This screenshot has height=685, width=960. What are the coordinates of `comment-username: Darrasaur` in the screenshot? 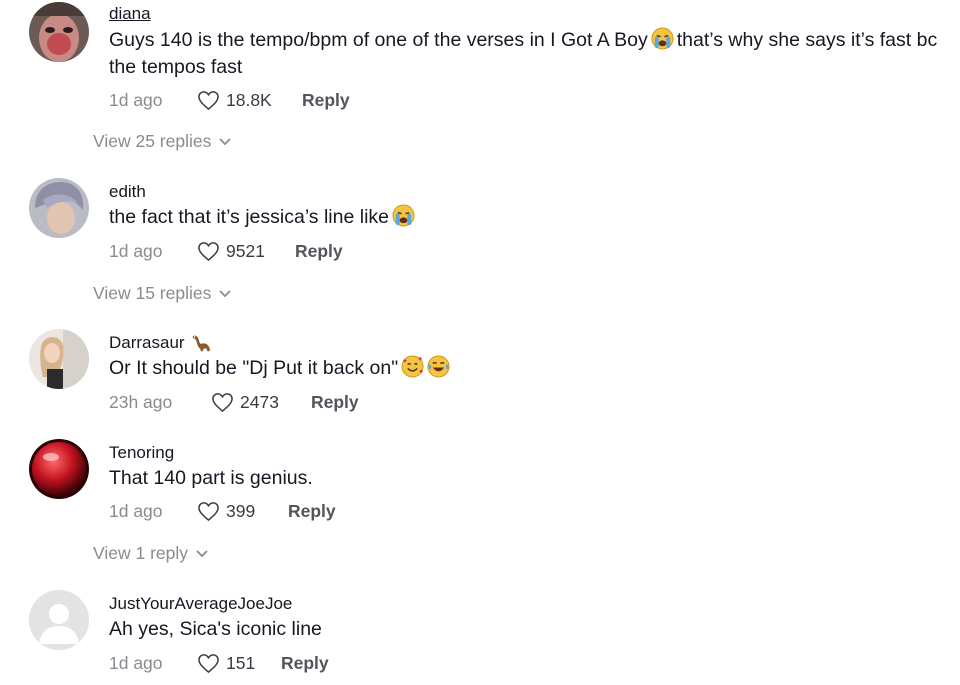 It's located at (160, 343).